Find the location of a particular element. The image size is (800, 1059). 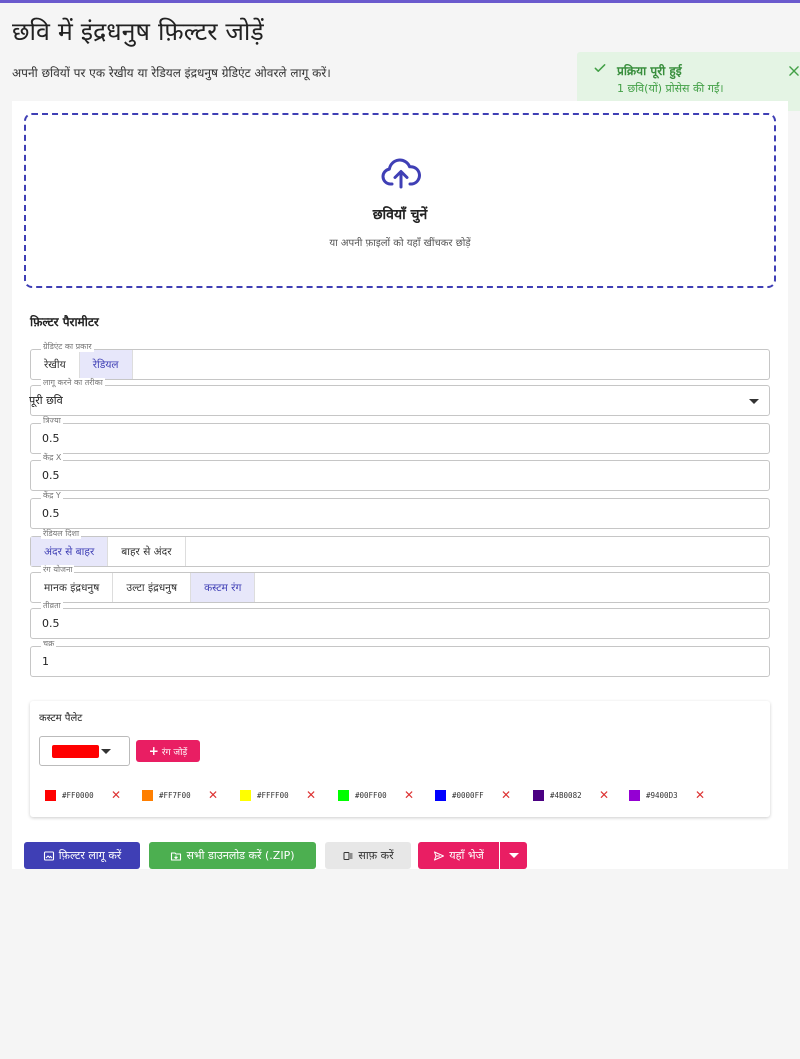

radial-direction-label: रेडियल दिशा is located at coordinates (61, 534).